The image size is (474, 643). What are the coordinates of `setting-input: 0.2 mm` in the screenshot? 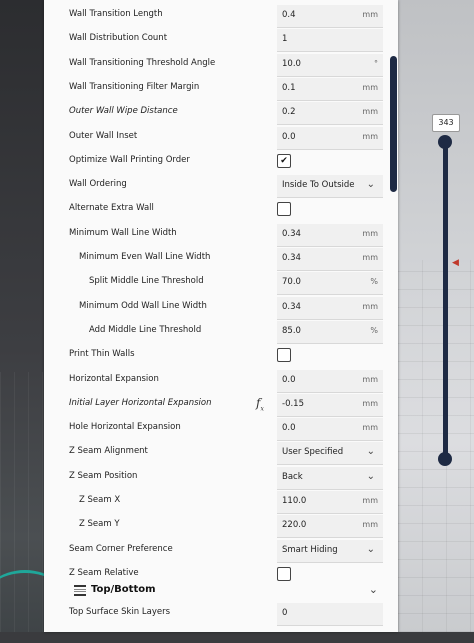 It's located at (330, 113).